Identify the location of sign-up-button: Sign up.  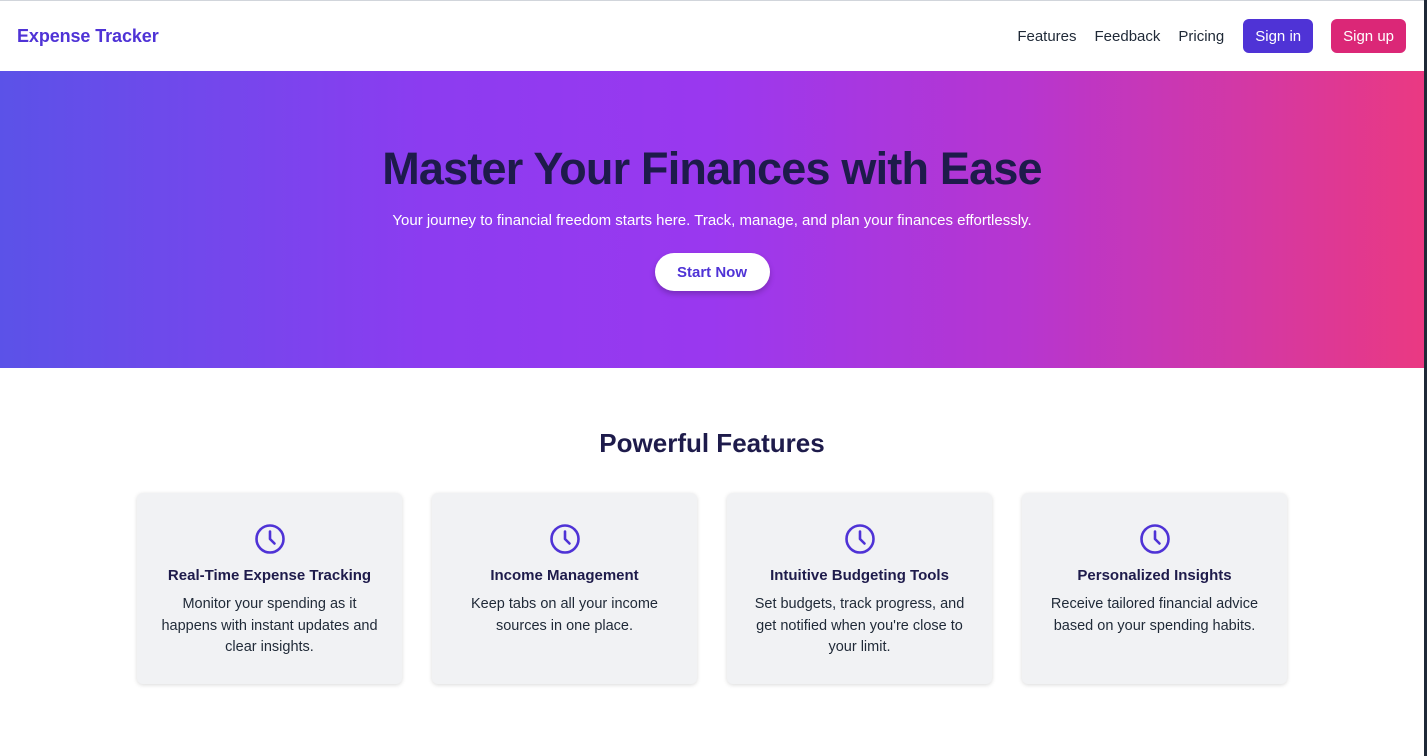
(1368, 36).